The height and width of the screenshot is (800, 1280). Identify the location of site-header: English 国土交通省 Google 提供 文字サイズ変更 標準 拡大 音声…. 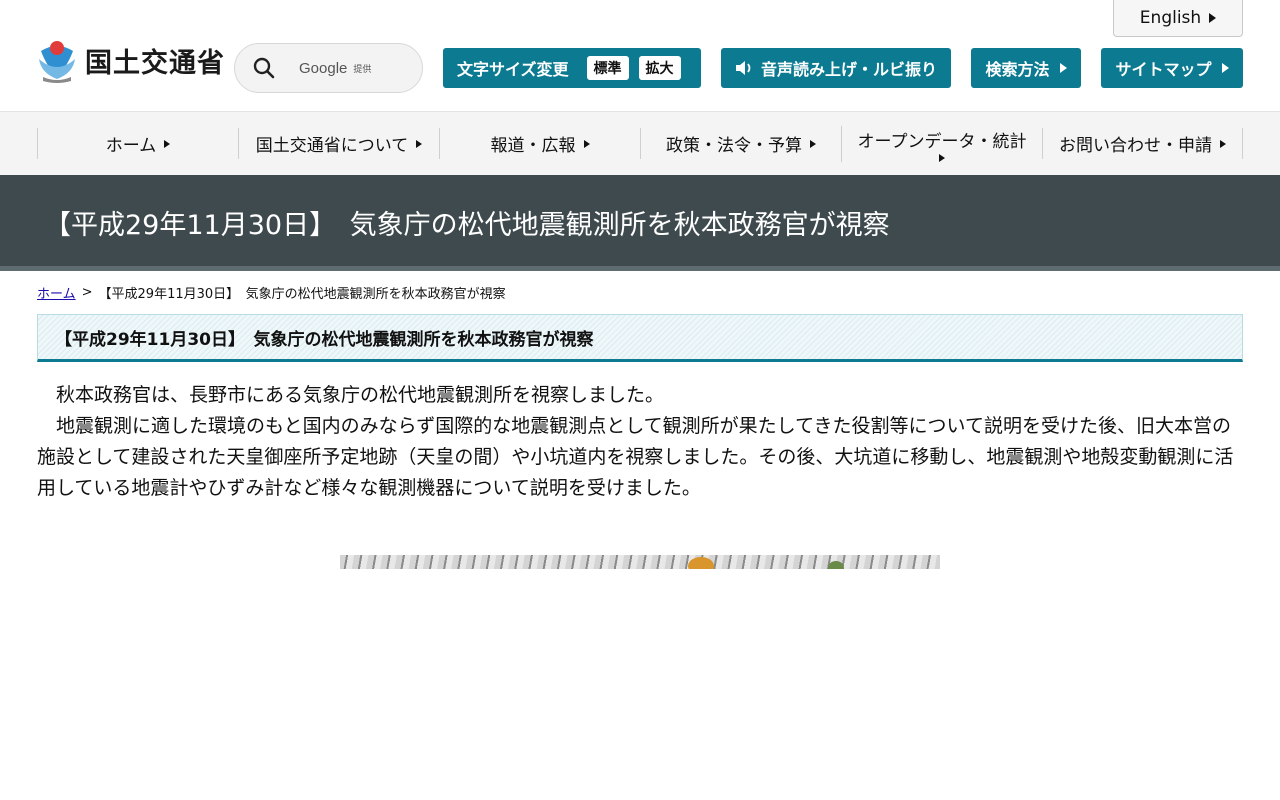
(640, 55).